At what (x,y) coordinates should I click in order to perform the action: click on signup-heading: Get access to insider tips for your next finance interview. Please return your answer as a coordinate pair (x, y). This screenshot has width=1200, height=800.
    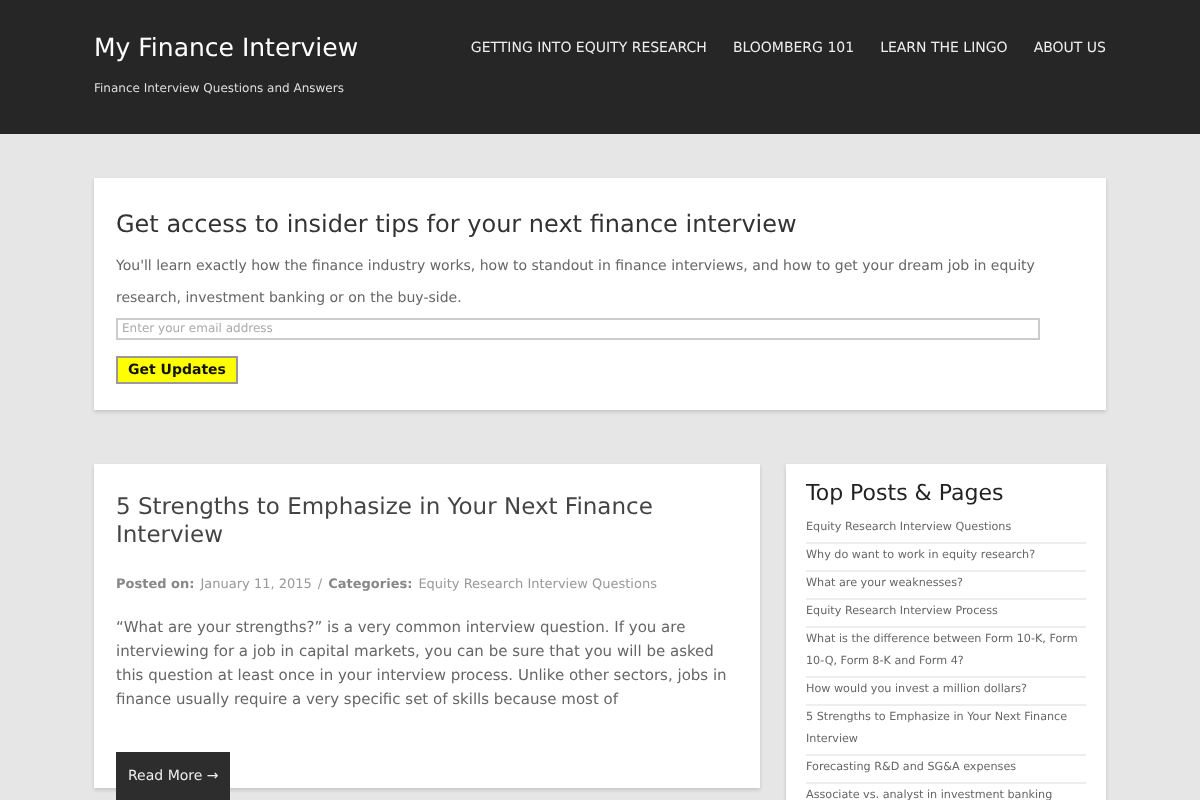
    Looking at the image, I should click on (456, 224).